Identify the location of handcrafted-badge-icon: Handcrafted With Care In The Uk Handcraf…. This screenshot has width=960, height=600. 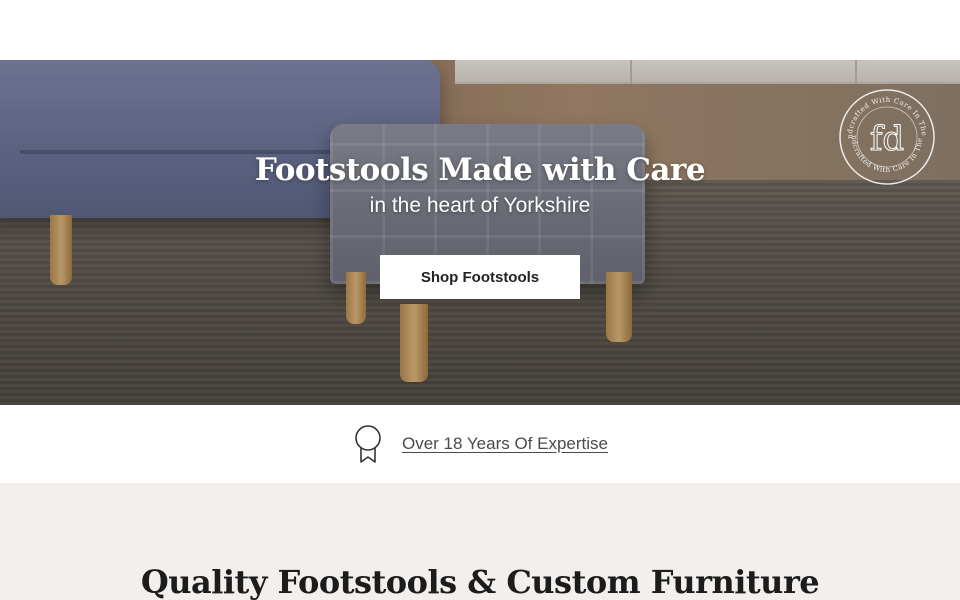
(886, 136).